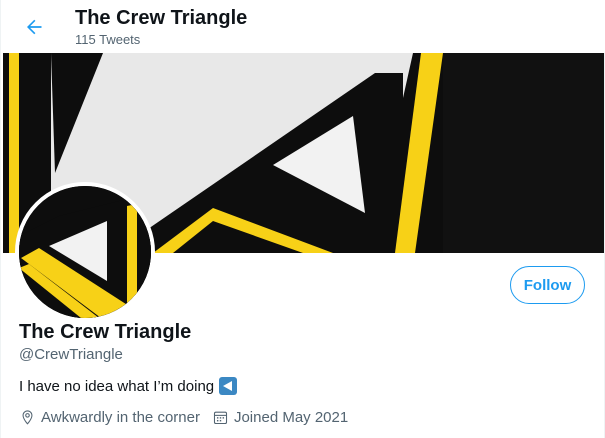 This screenshot has width=605, height=438. I want to click on tweet-count: 115 Tweets, so click(108, 39).